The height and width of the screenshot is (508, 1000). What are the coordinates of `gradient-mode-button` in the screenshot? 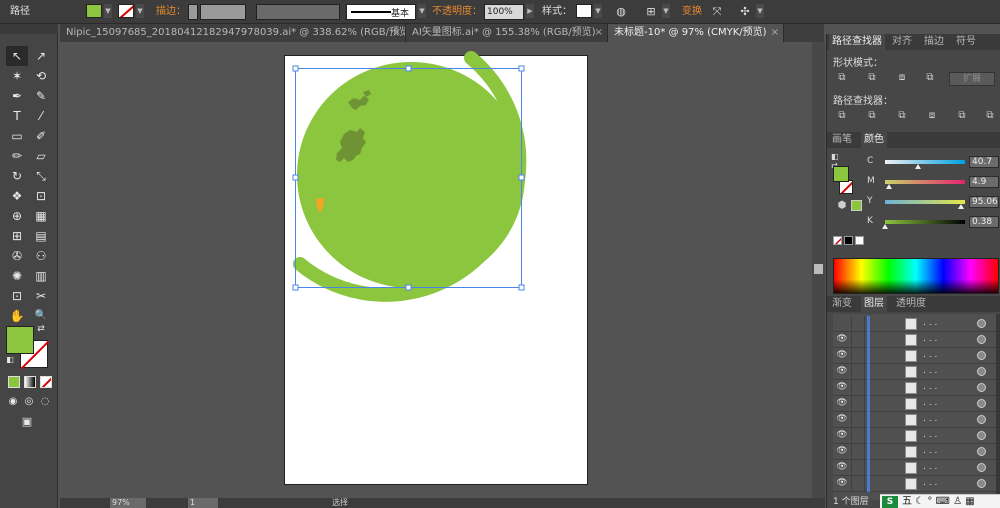 It's located at (30, 382).